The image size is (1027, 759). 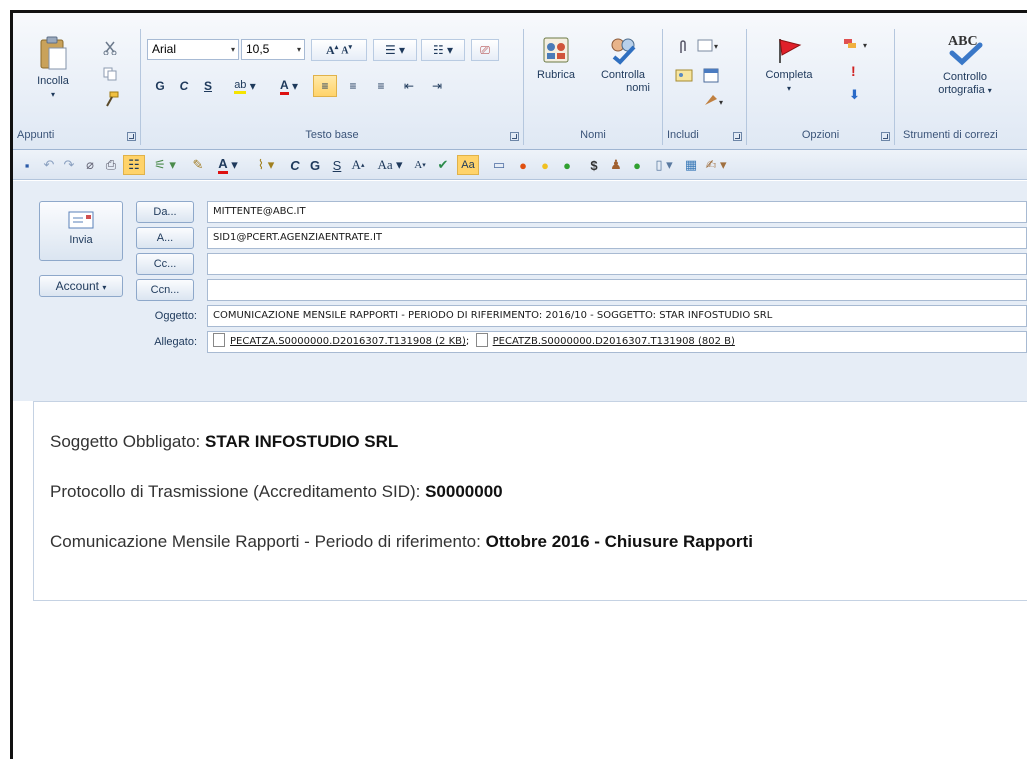 What do you see at coordinates (715, 101) in the screenshot?
I see `signature-icon: ▾` at bounding box center [715, 101].